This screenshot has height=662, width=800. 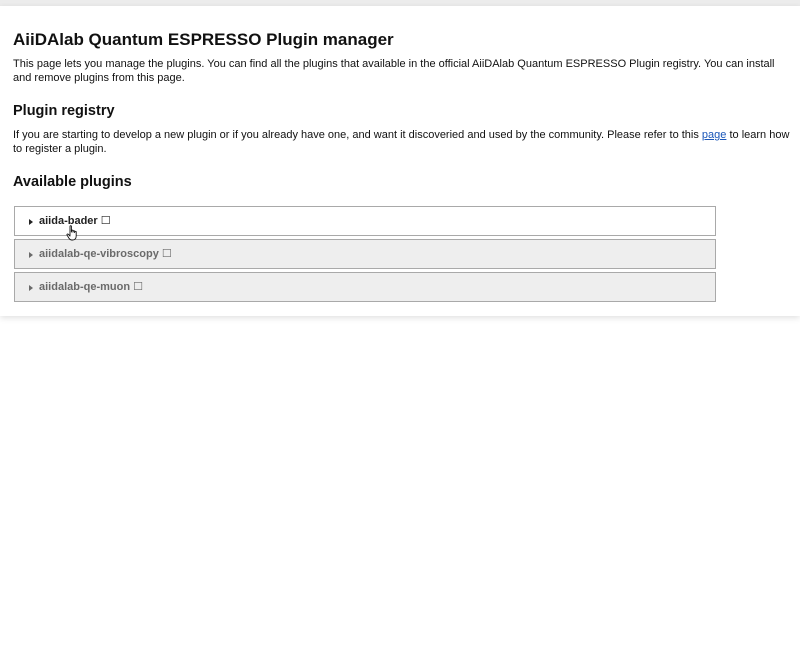 What do you see at coordinates (72, 182) in the screenshot?
I see `available-plugins-heading: Available plugins` at bounding box center [72, 182].